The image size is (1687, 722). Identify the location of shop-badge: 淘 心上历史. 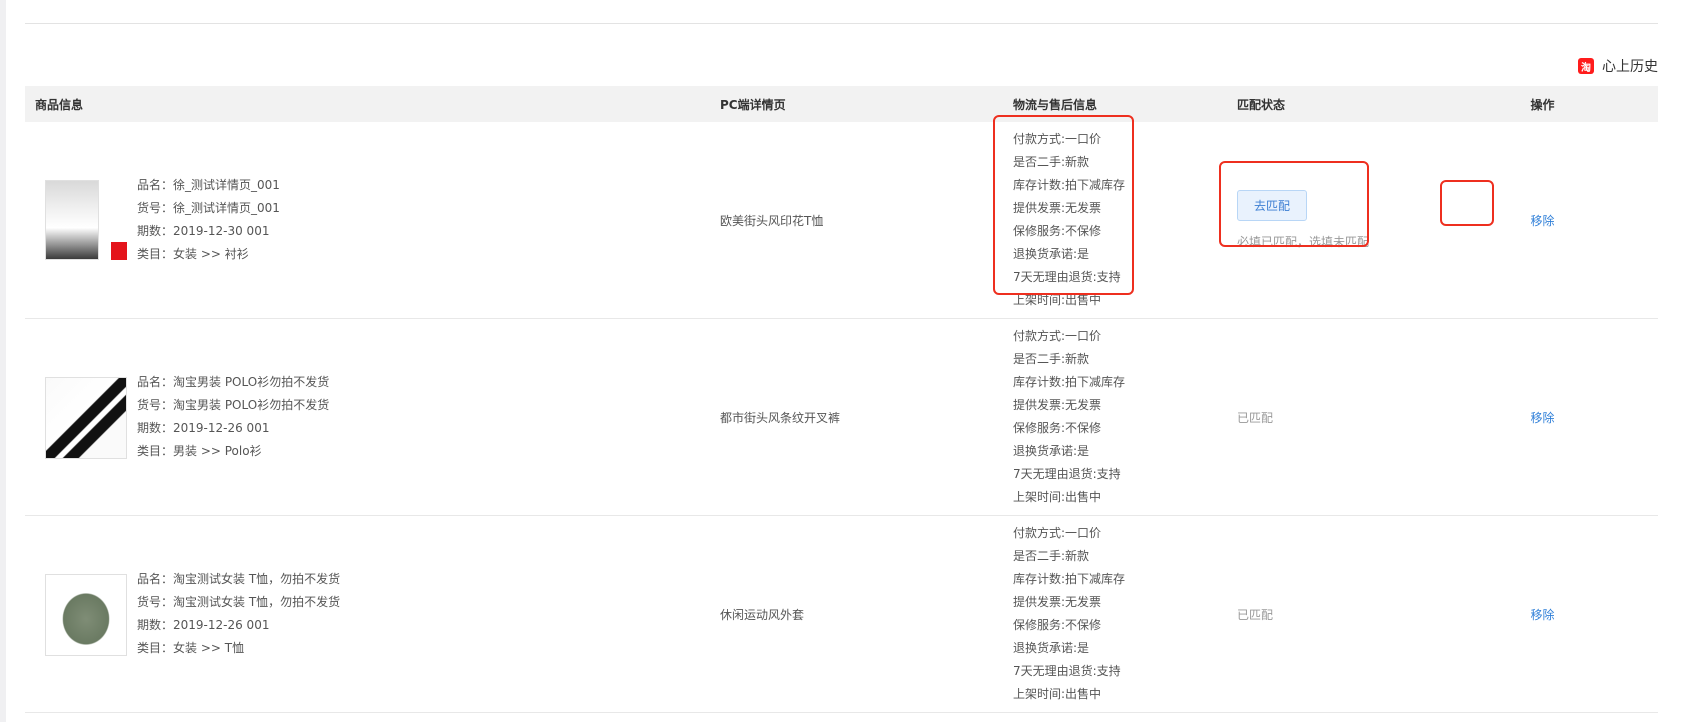
(1618, 66).